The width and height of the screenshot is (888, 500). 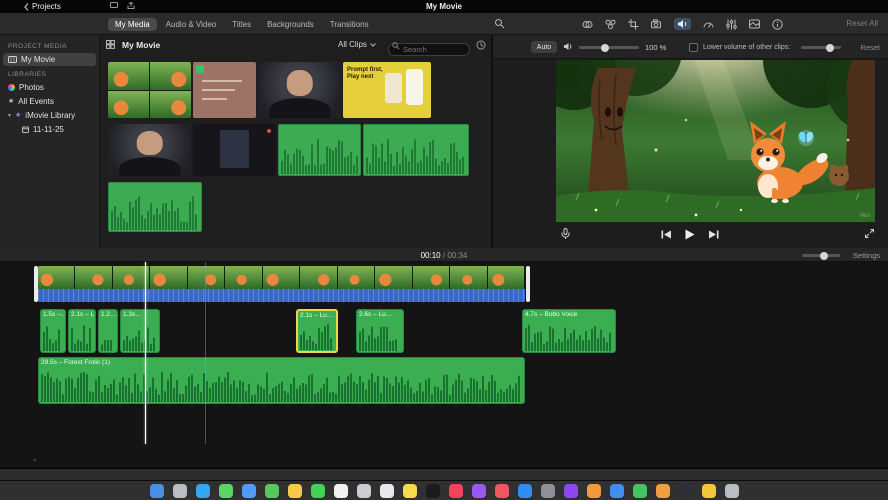 I want to click on tab-titles: Titles, so click(x=241, y=24).